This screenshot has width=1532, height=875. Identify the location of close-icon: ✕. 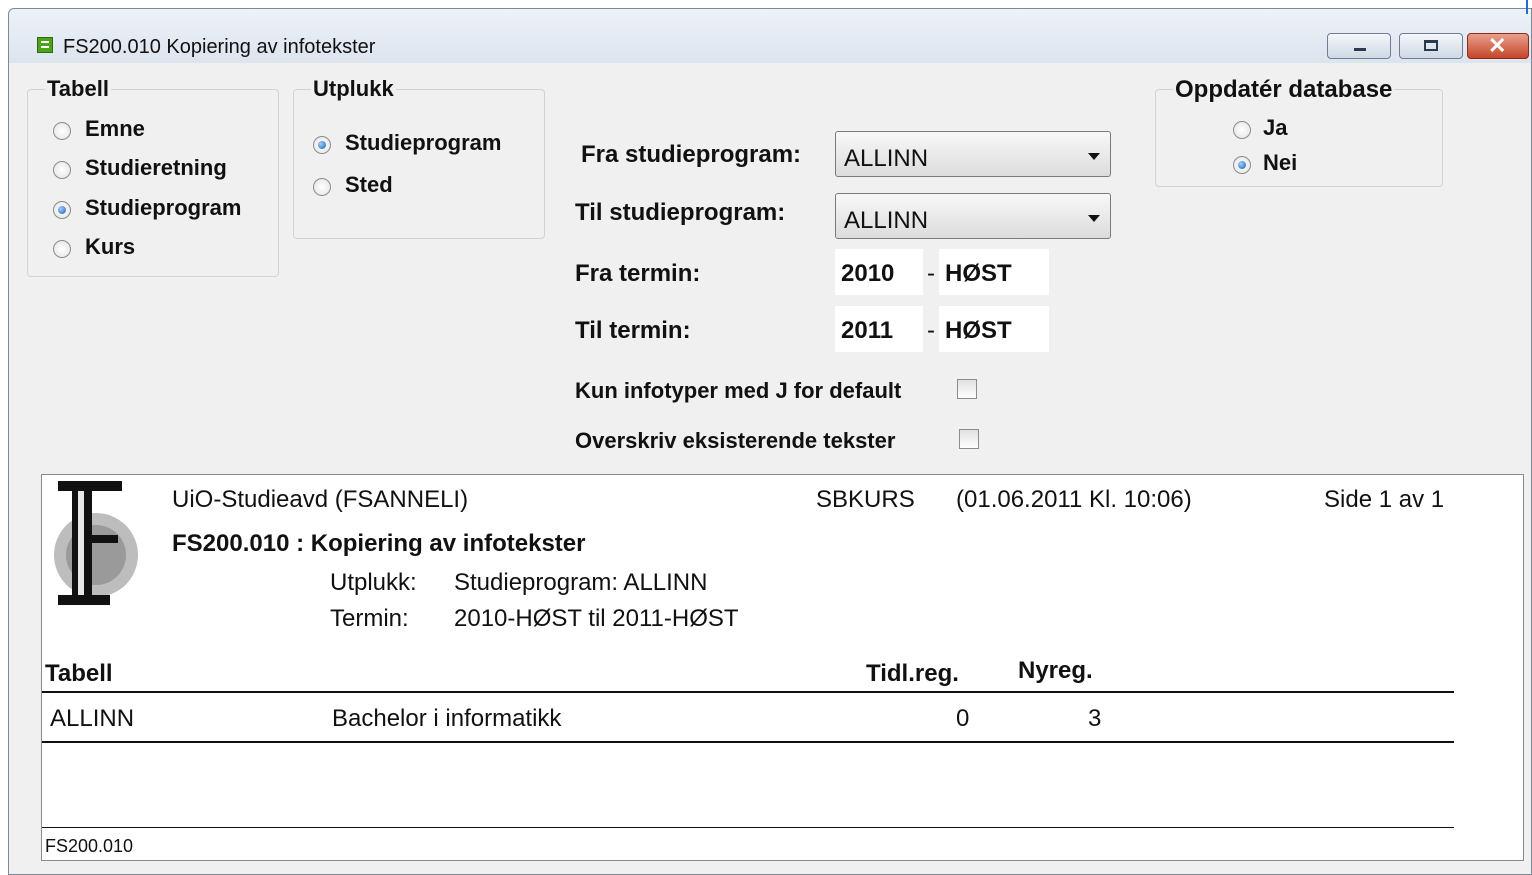
(1497, 45).